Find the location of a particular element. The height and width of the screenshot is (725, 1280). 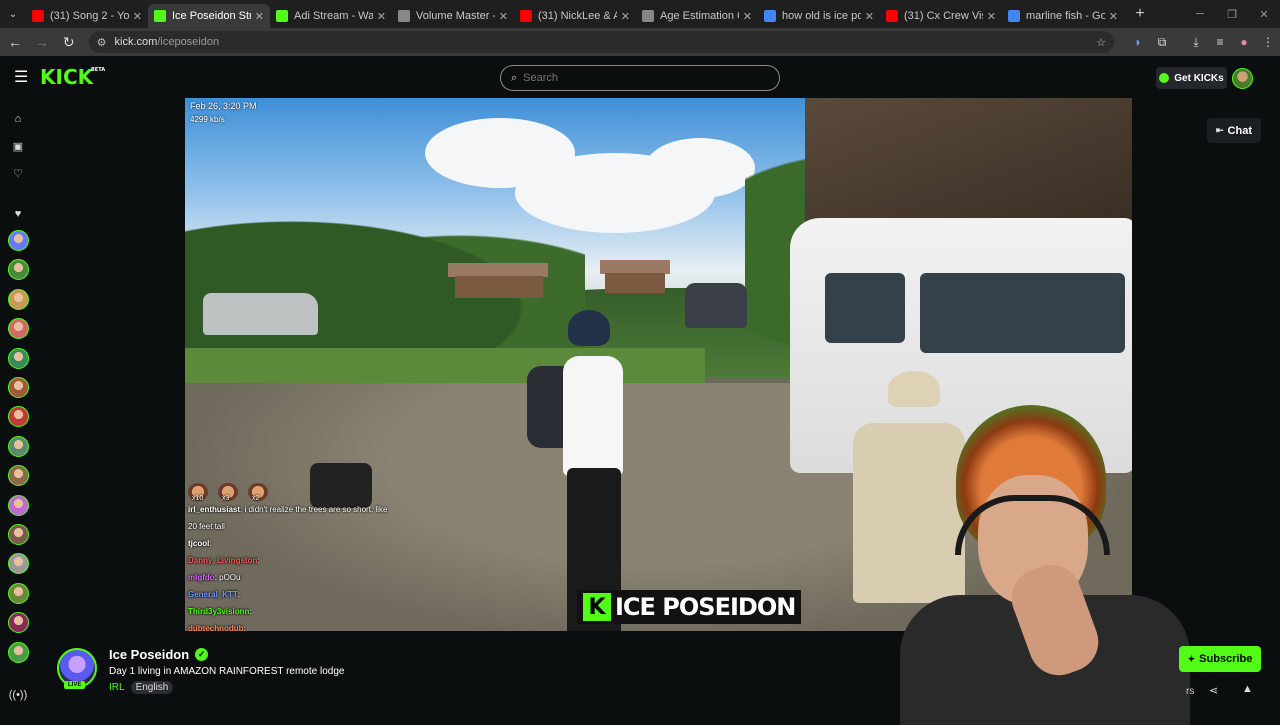

kick-header: ☰ KICKBETA ⌕ Get KICKs is located at coordinates (640, 77).